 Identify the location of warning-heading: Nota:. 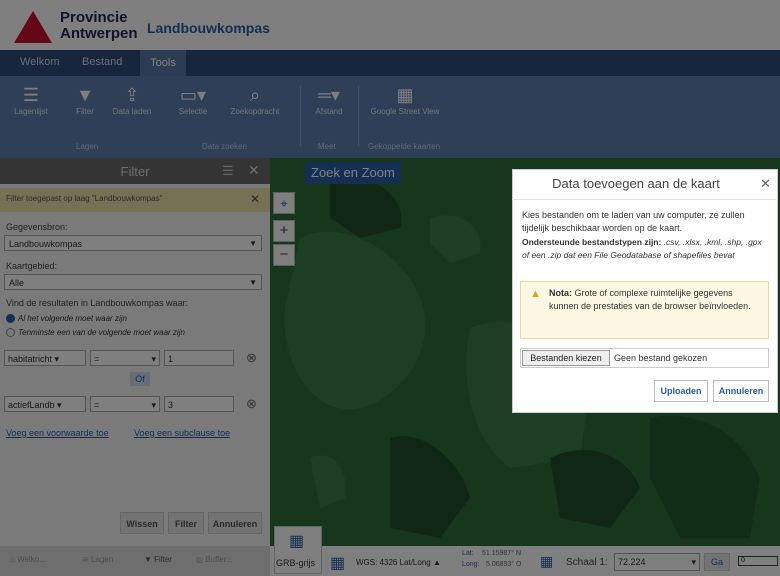
(560, 293).